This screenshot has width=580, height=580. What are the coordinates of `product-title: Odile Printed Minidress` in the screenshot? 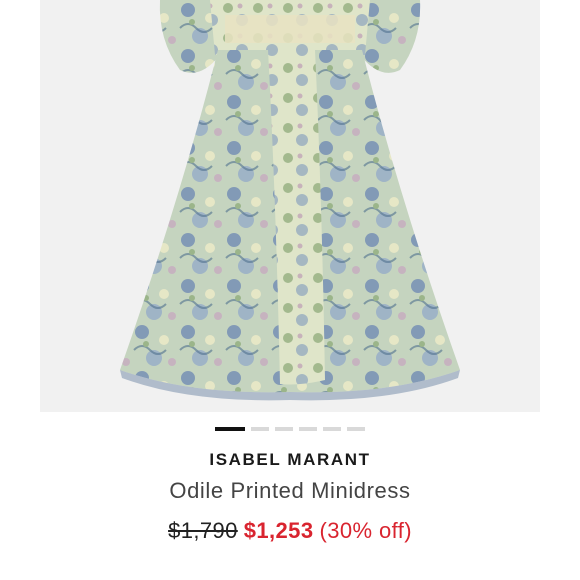 It's located at (290, 490).